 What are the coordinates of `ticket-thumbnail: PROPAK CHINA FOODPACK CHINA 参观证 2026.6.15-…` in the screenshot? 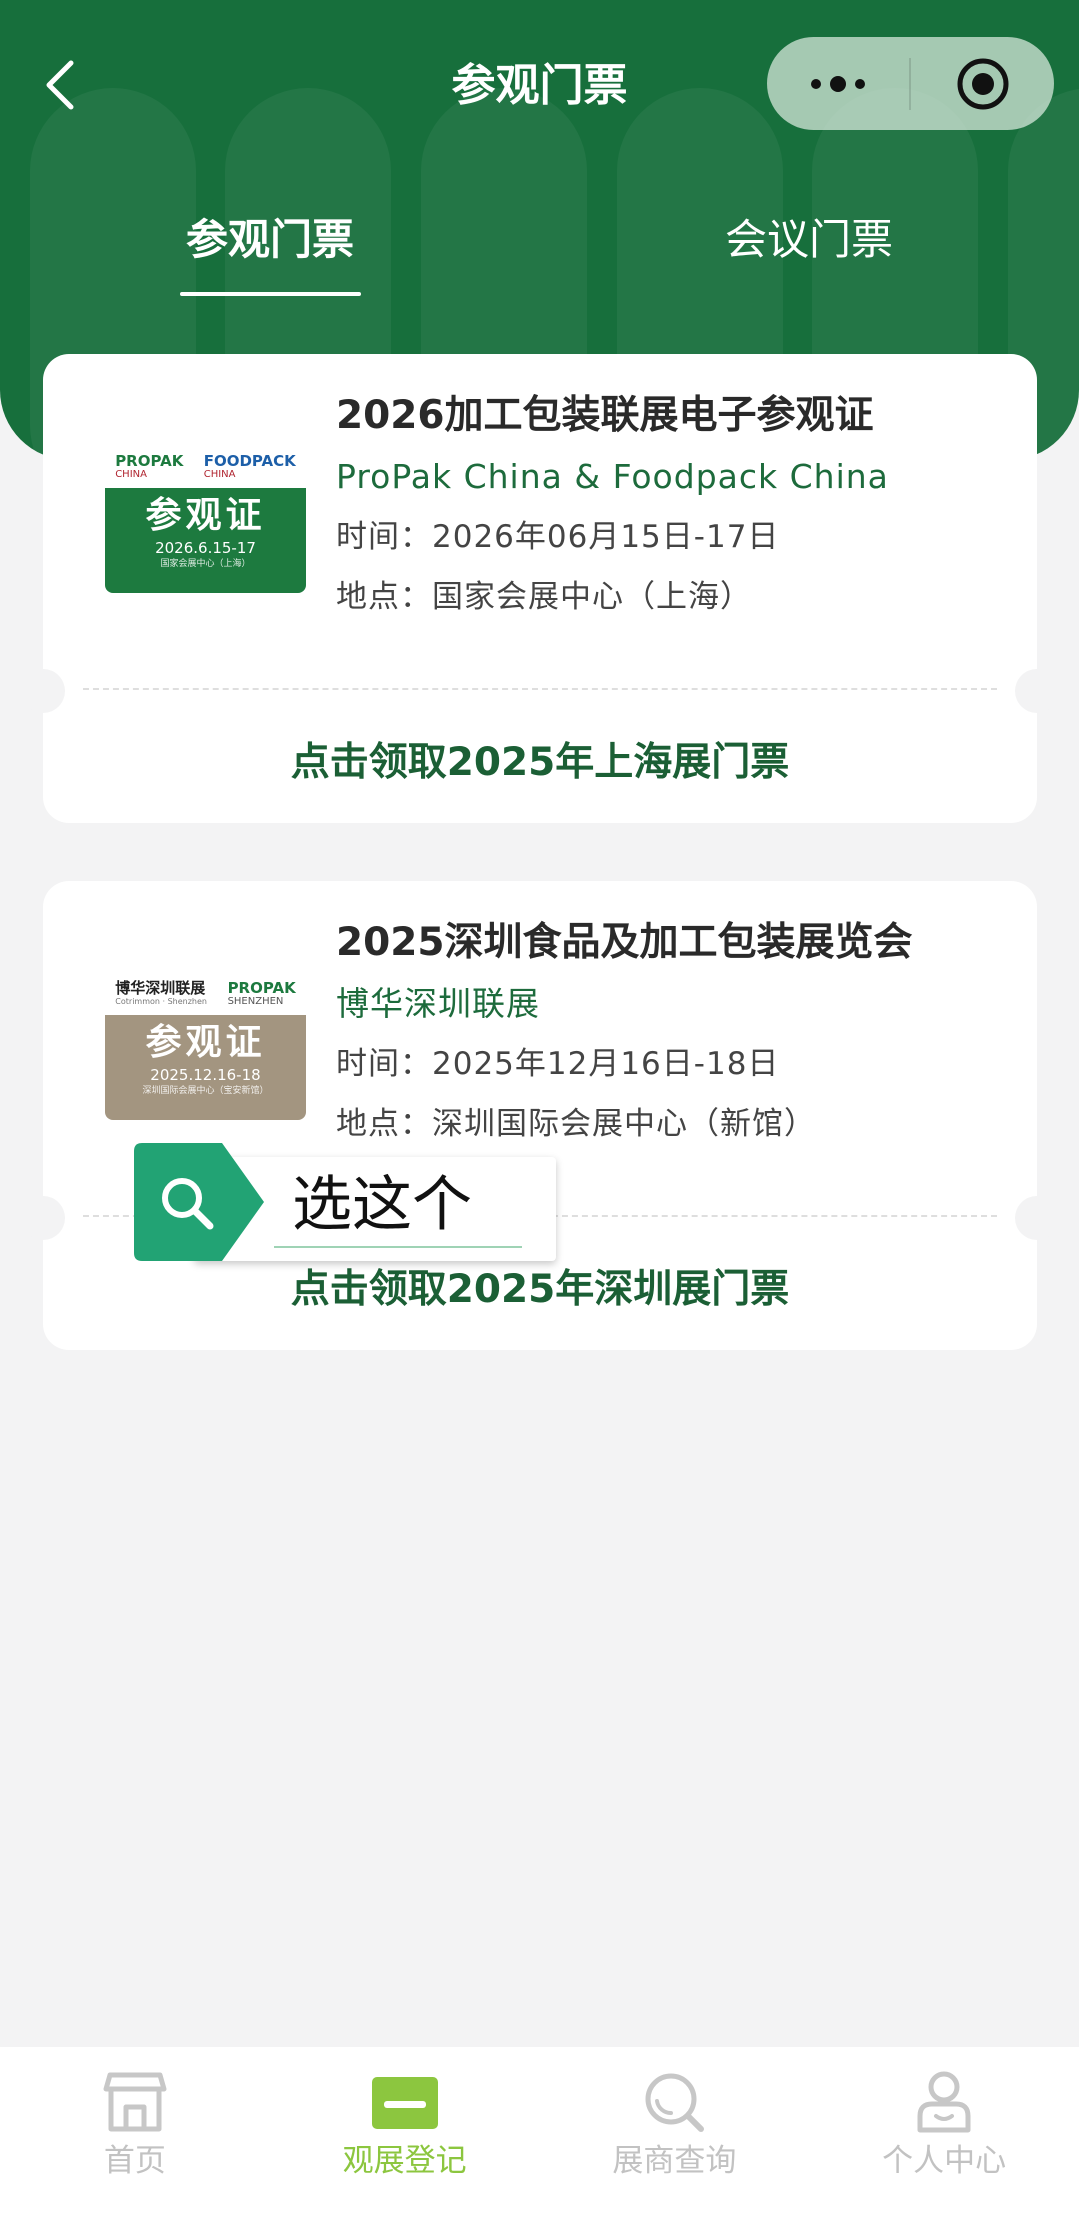 It's located at (205, 521).